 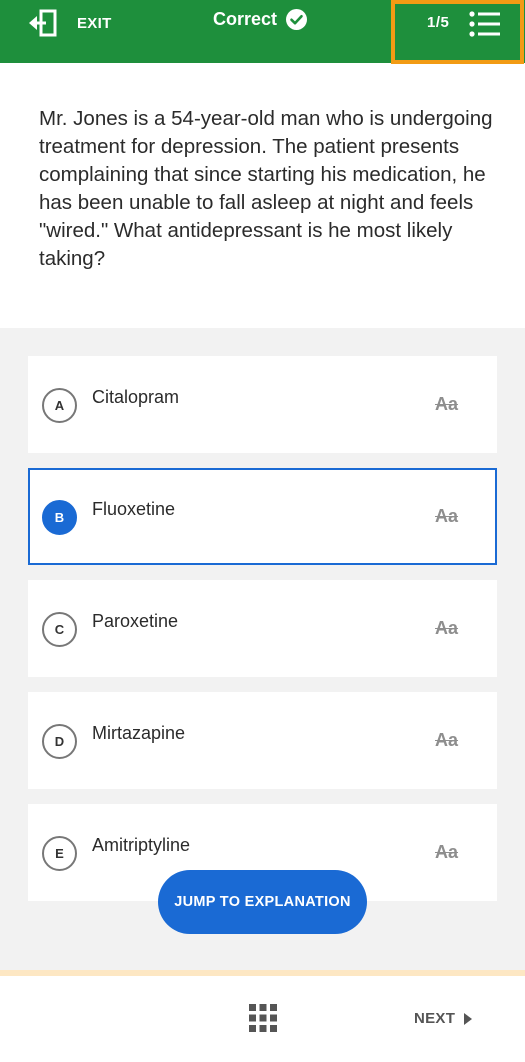 What do you see at coordinates (297, 19) in the screenshot?
I see `check-circle-icon` at bounding box center [297, 19].